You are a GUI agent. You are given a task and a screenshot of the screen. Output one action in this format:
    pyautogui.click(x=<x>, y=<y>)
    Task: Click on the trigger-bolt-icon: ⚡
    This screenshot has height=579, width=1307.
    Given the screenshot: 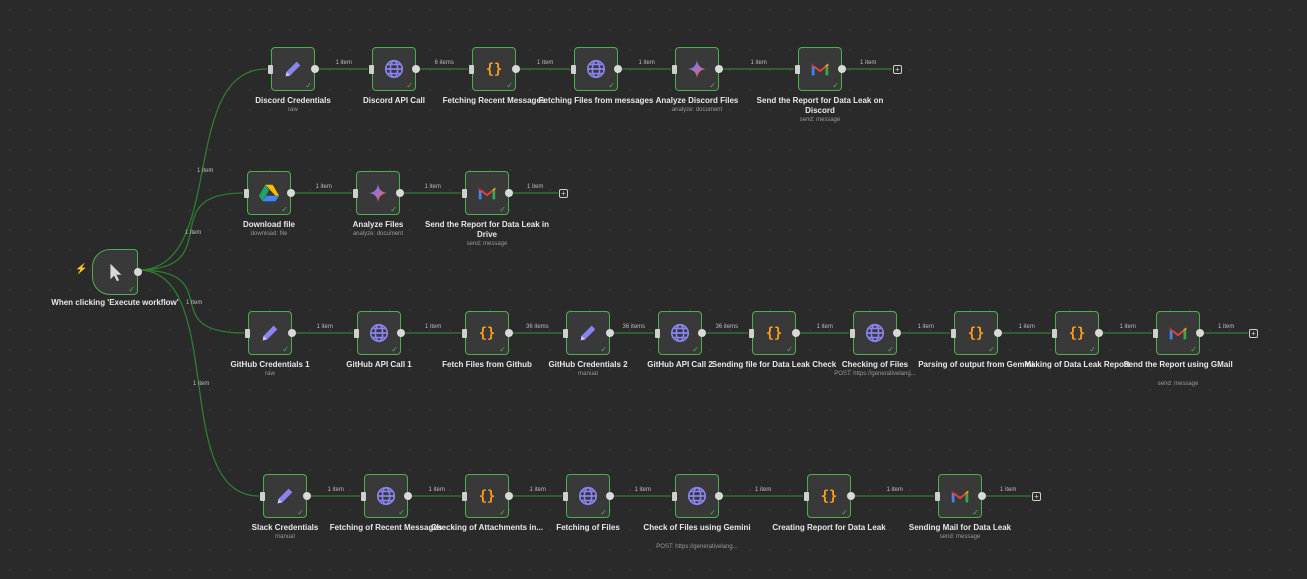 What is the action you would take?
    pyautogui.click(x=81, y=269)
    